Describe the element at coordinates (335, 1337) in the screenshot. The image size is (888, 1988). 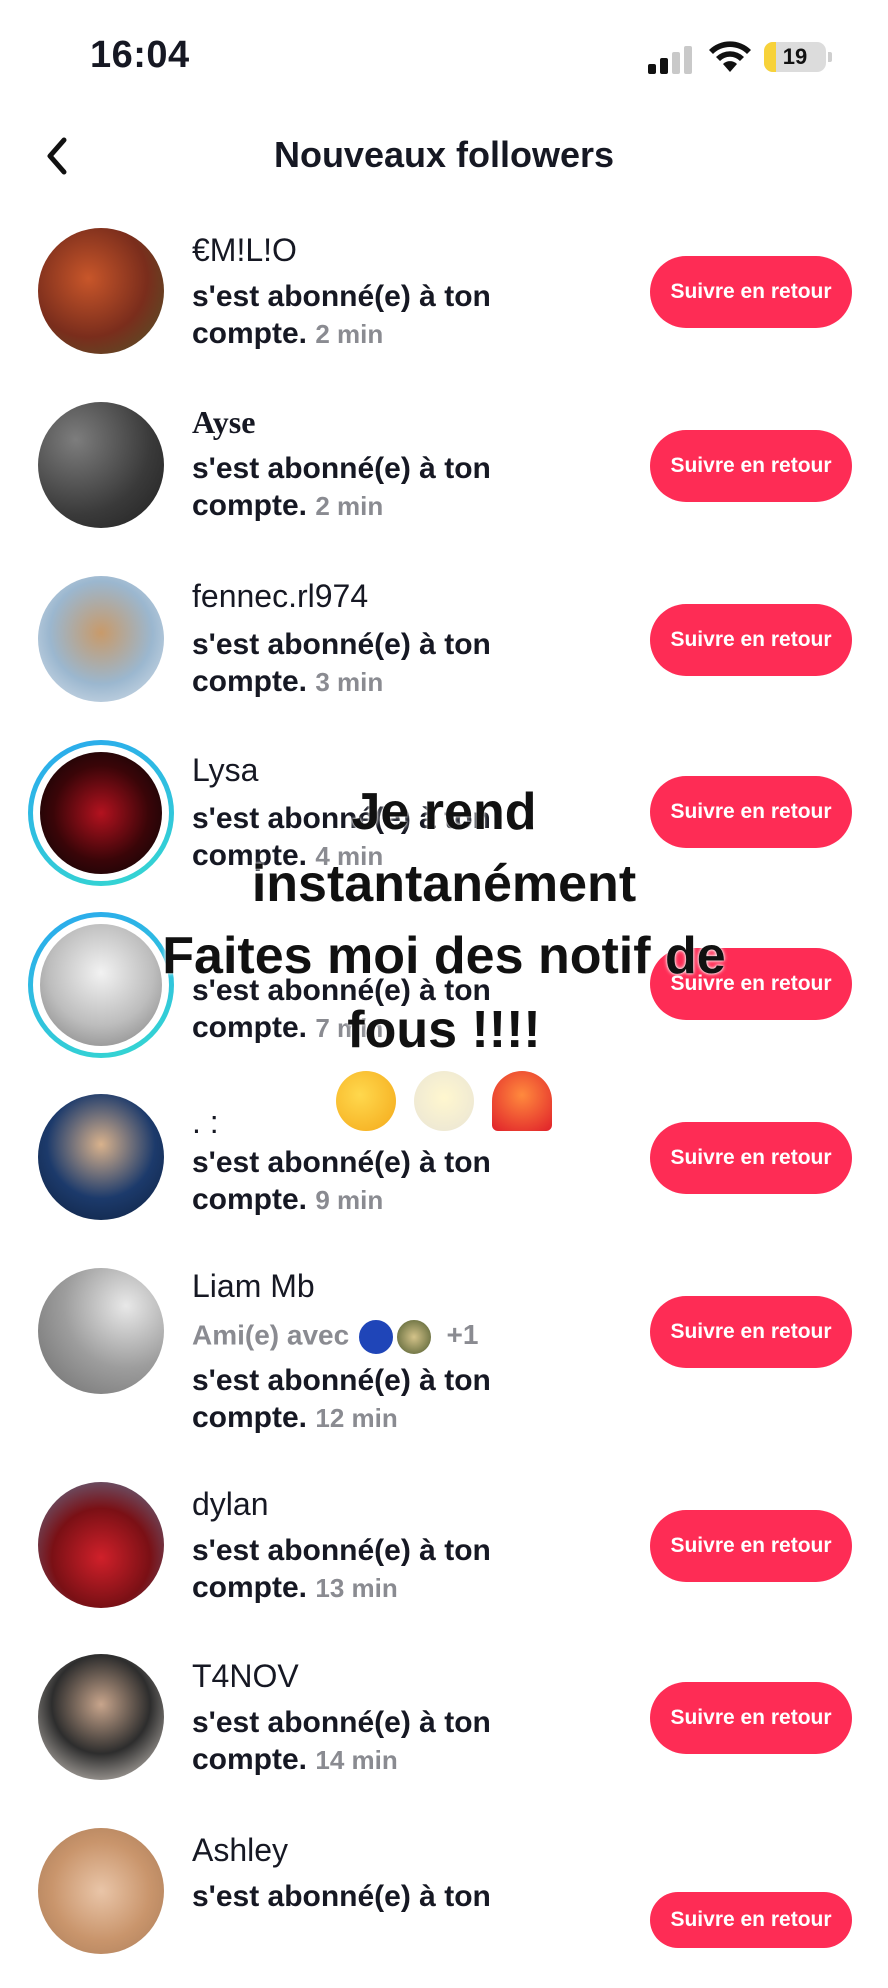
I see `mutual-friends: Ami(e) avec +1` at that location.